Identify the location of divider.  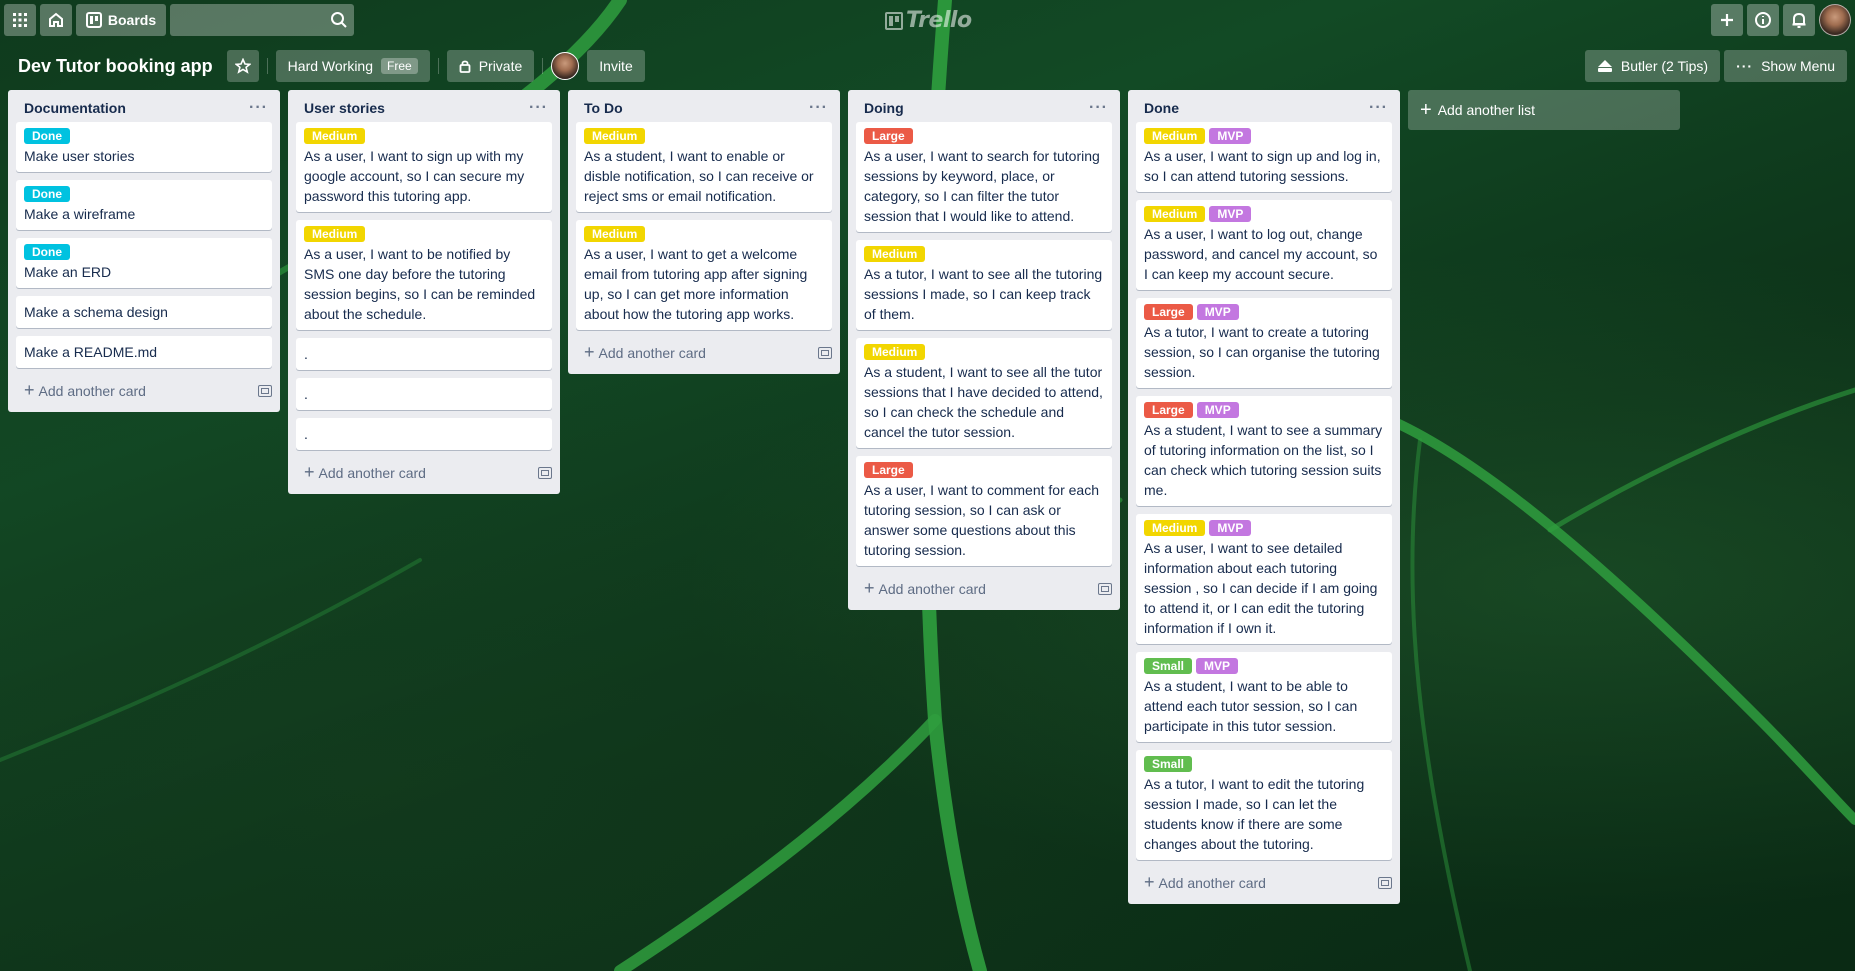
(267, 66).